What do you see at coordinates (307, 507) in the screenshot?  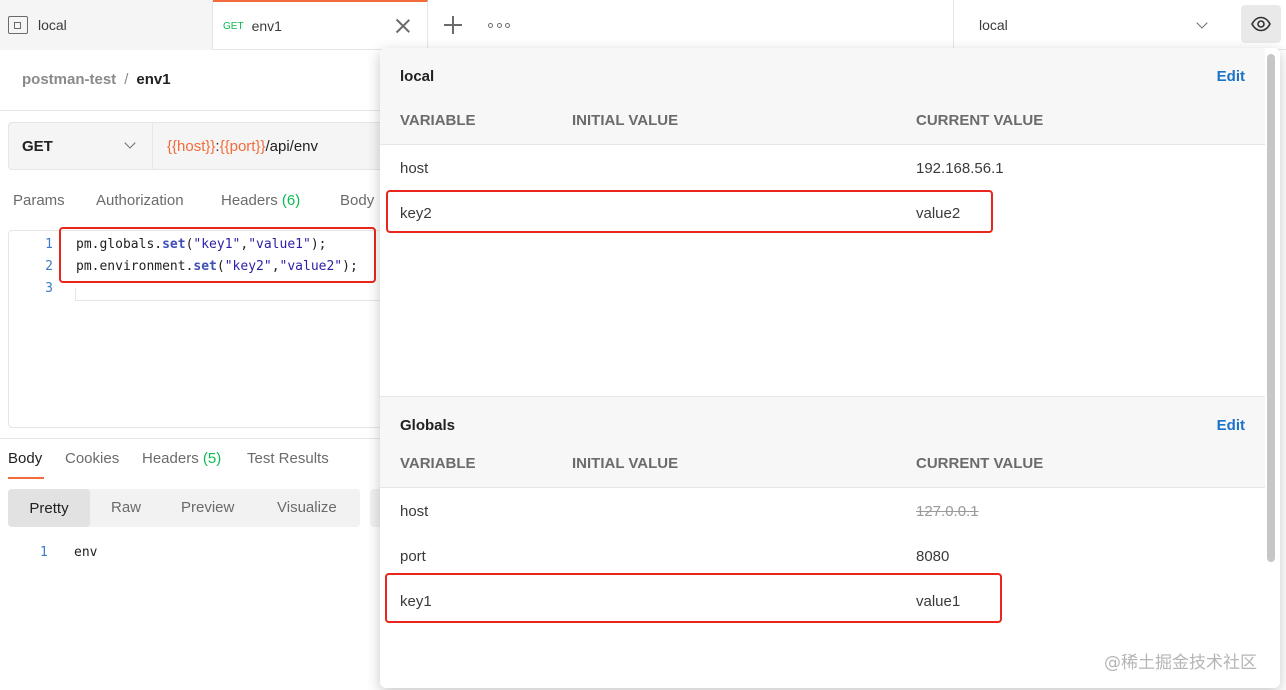 I see `view-visualize: Visualize` at bounding box center [307, 507].